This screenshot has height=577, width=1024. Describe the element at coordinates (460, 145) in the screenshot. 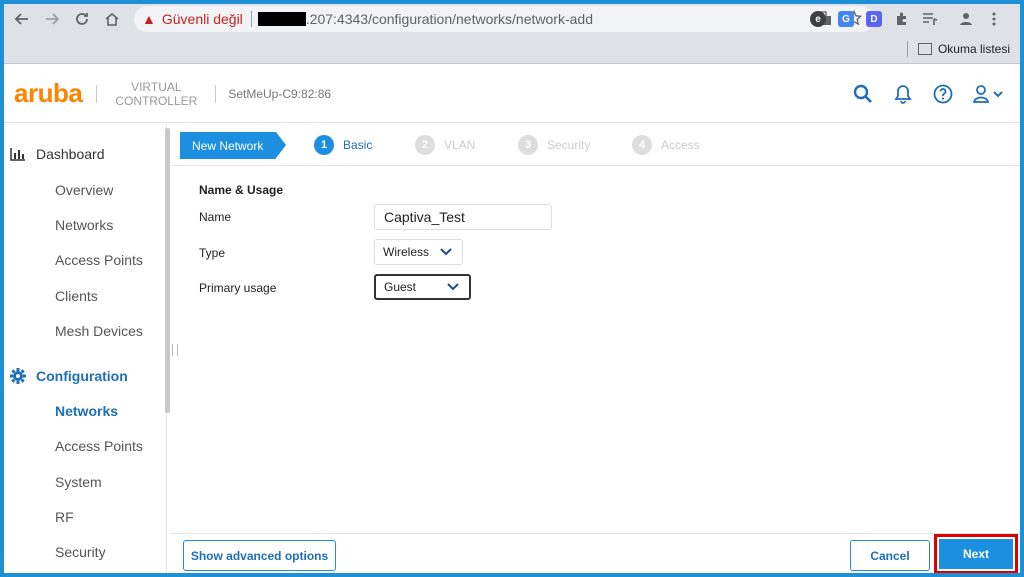

I see `step-label: VLAN` at that location.